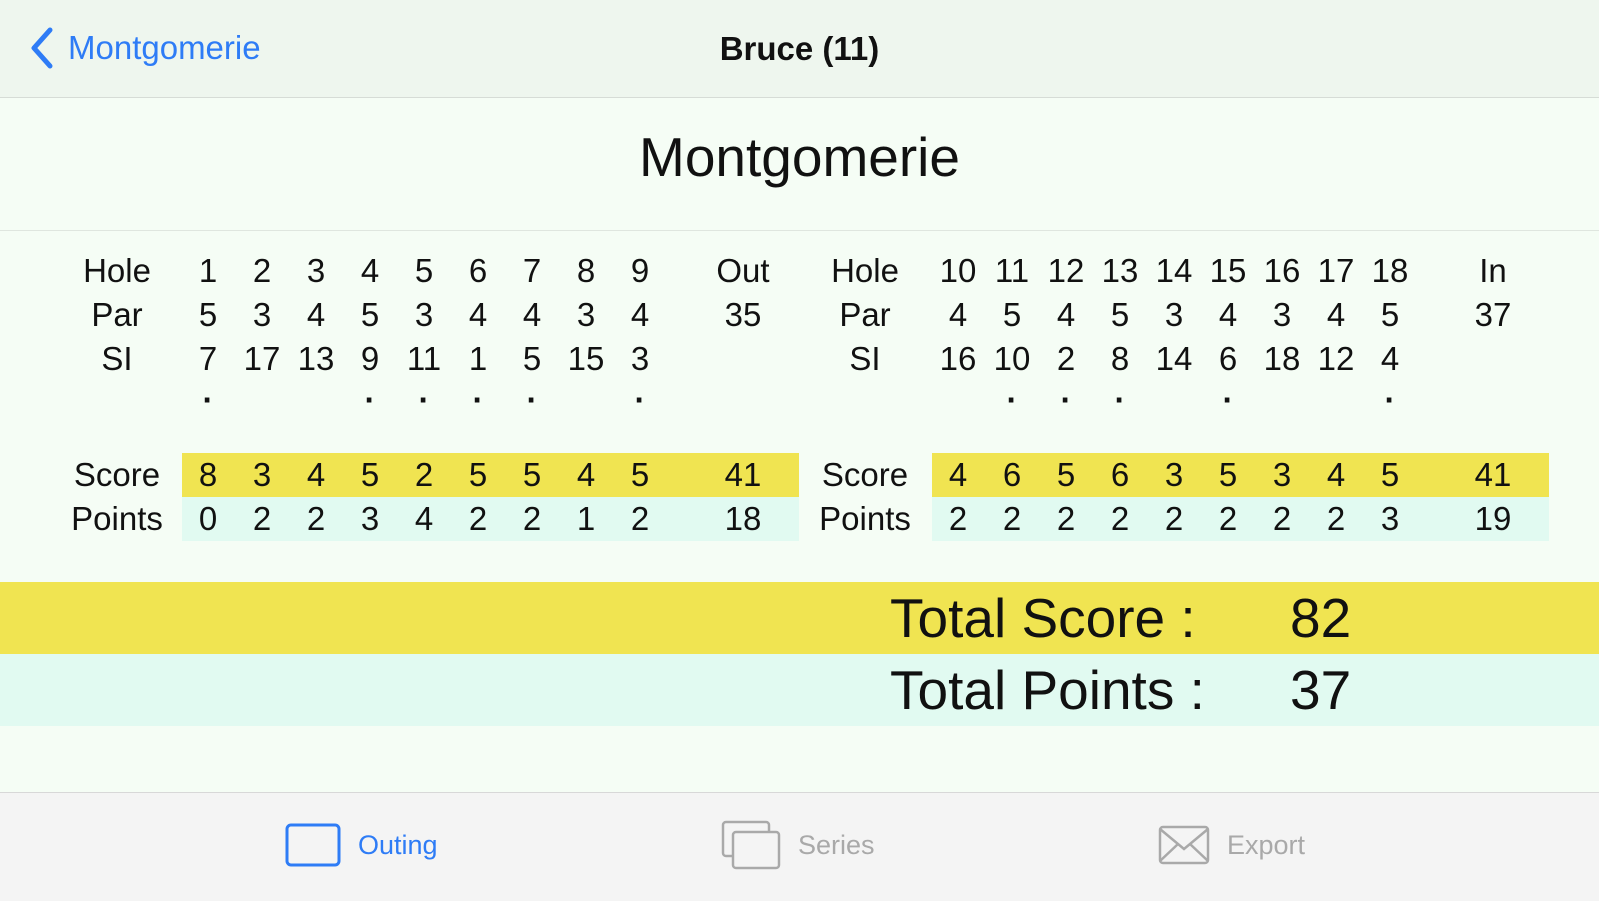 This screenshot has width=1599, height=901. Describe the element at coordinates (799, 157) in the screenshot. I see `course-title: Montgomerie` at that location.